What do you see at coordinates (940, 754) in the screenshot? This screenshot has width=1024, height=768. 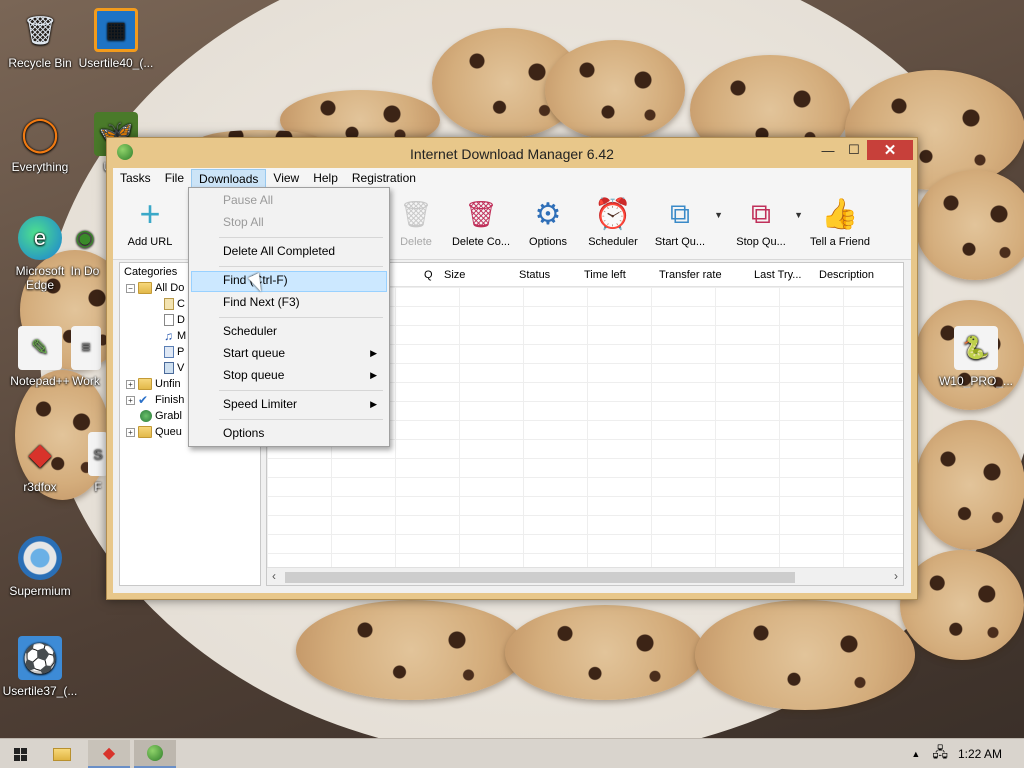 I see `network-icon: 🖧` at bounding box center [940, 754].